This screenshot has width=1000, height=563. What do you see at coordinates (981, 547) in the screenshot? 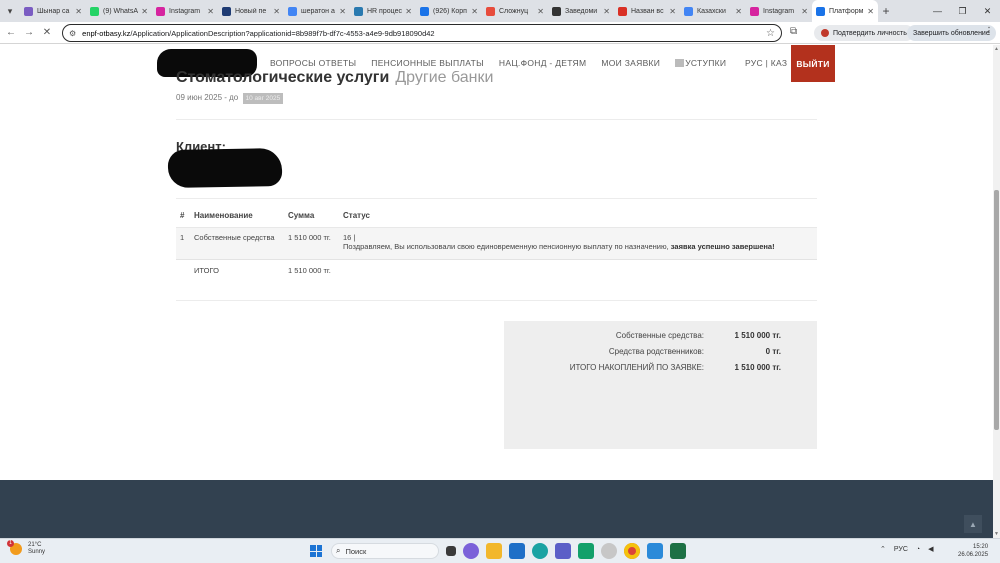
I see `clock-time: 15:20` at bounding box center [981, 547].